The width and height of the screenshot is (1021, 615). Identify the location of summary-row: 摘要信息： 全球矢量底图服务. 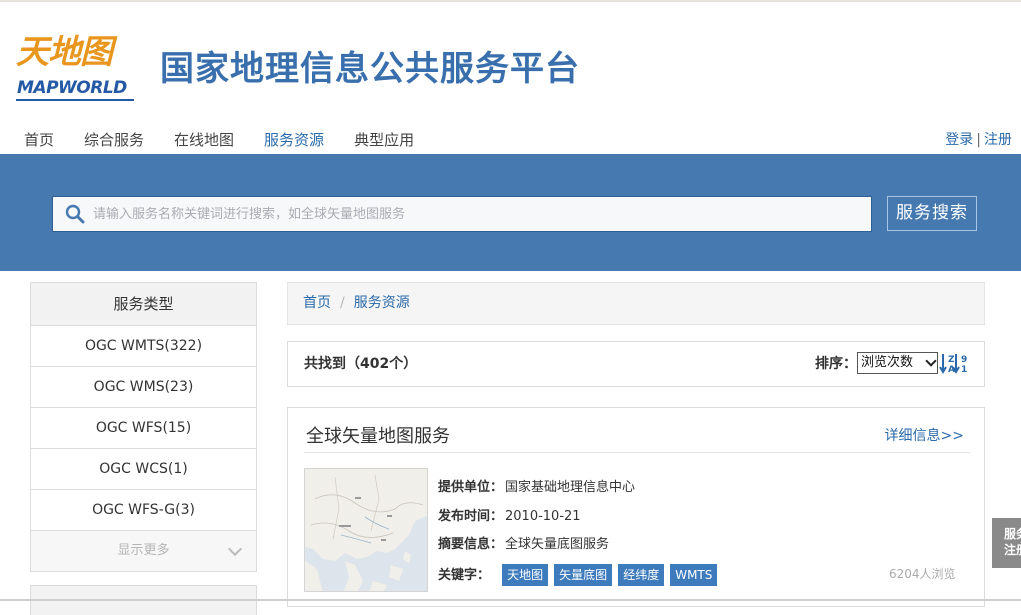
(523, 545).